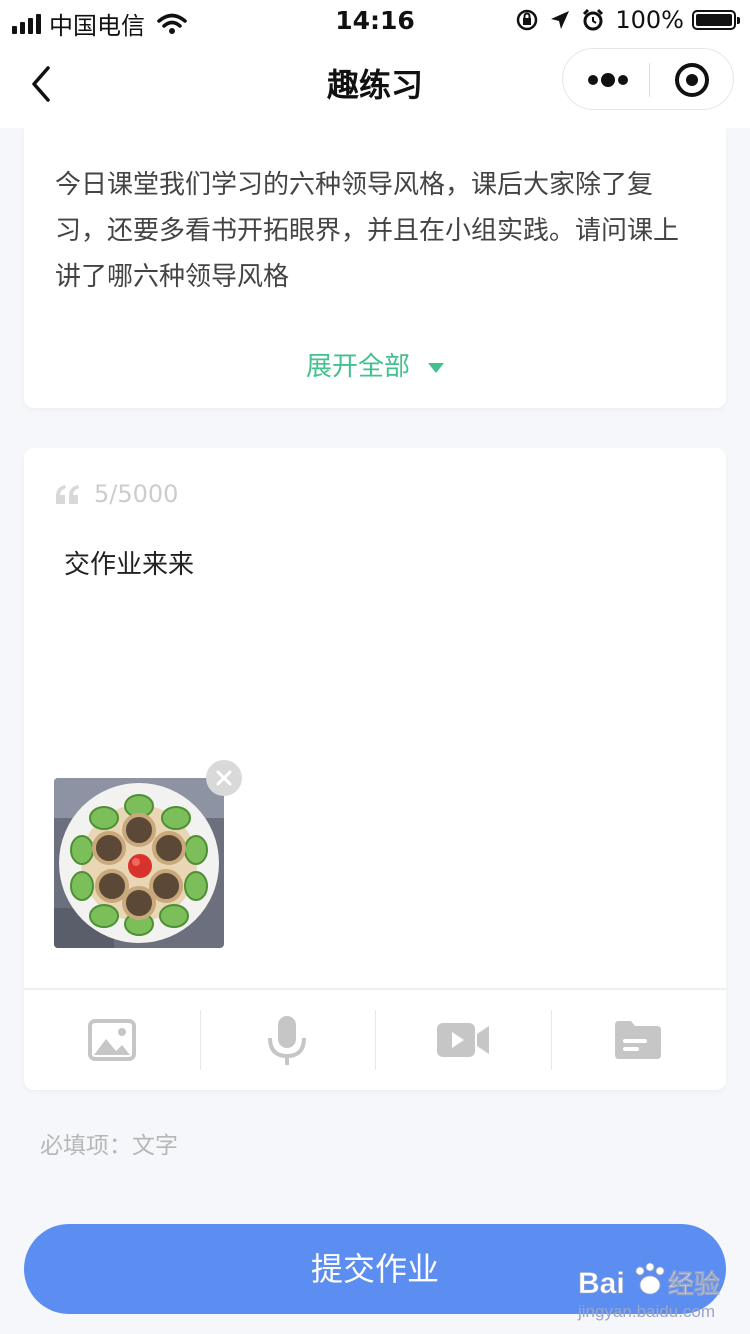  I want to click on svg-text: jingyan.baidu.com, so click(646, 1311).